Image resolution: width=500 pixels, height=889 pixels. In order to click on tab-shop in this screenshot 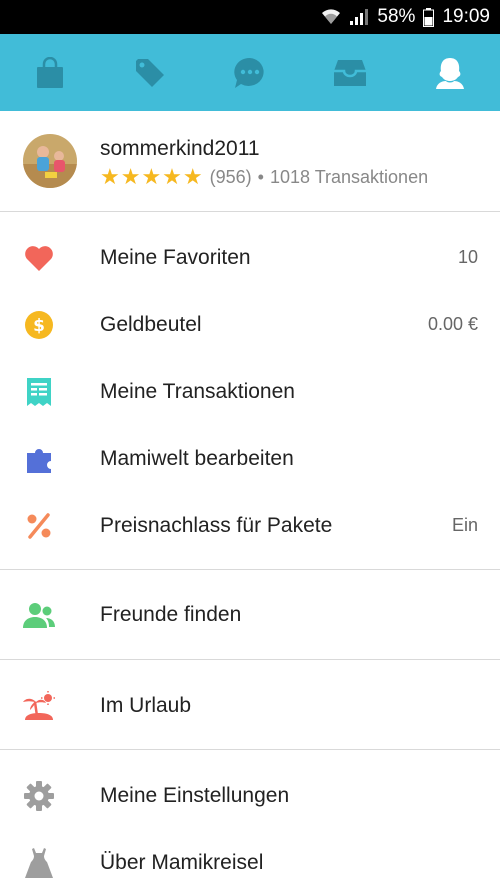, I will do `click(50, 72)`.